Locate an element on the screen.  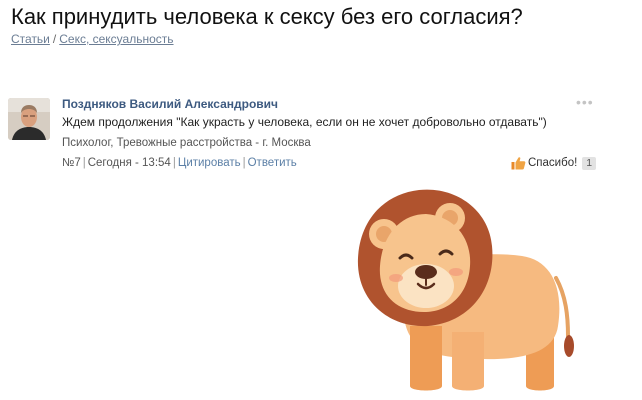
thanks-label: Спасибо! is located at coordinates (553, 163).